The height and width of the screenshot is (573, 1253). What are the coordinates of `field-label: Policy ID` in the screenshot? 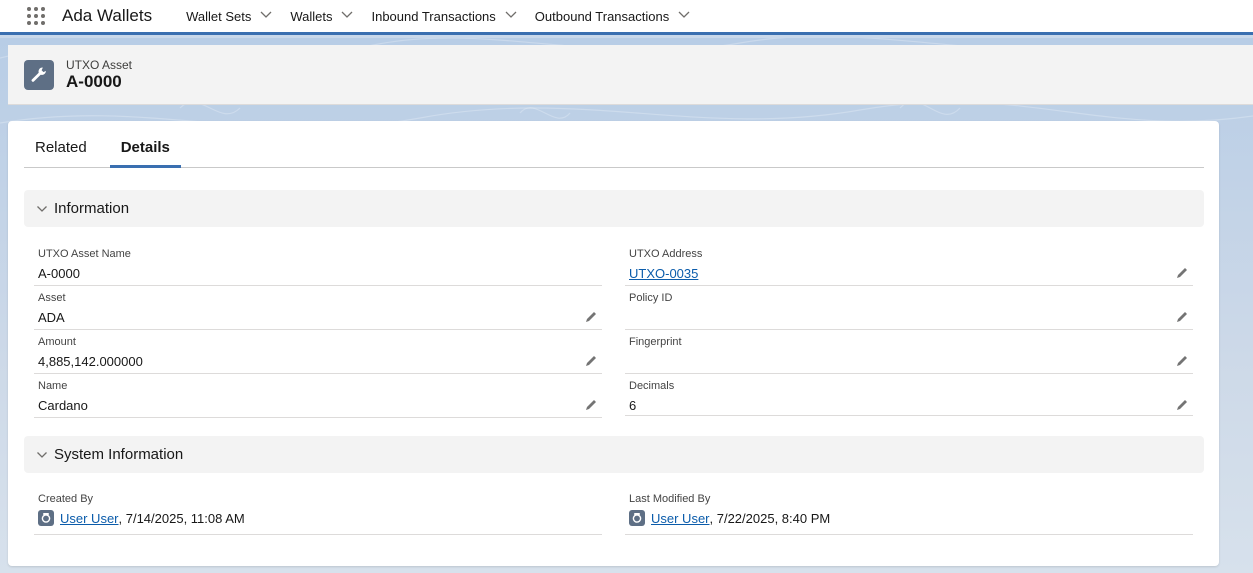 It's located at (651, 298).